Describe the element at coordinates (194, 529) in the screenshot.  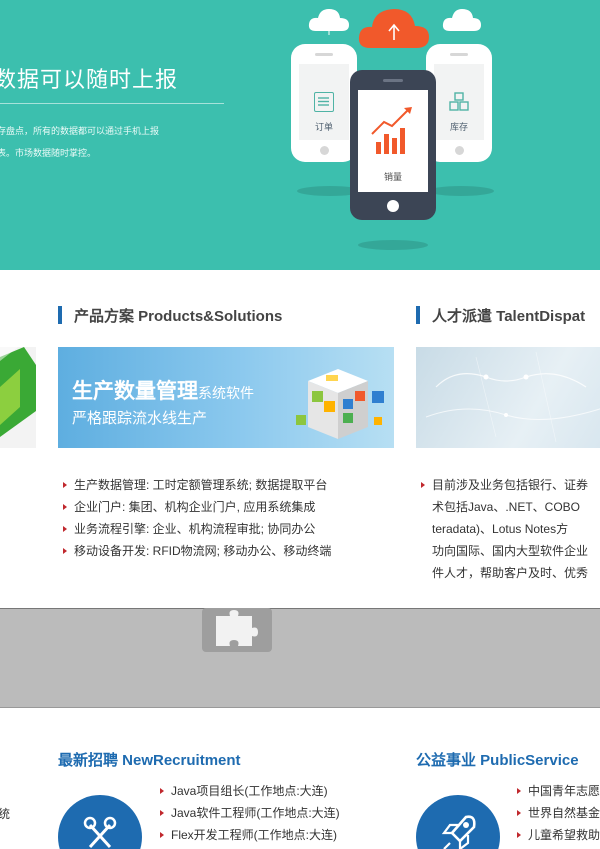
I see `list-item: 业务流程引擎: 企业、机构流程审批; 协同办公` at that location.